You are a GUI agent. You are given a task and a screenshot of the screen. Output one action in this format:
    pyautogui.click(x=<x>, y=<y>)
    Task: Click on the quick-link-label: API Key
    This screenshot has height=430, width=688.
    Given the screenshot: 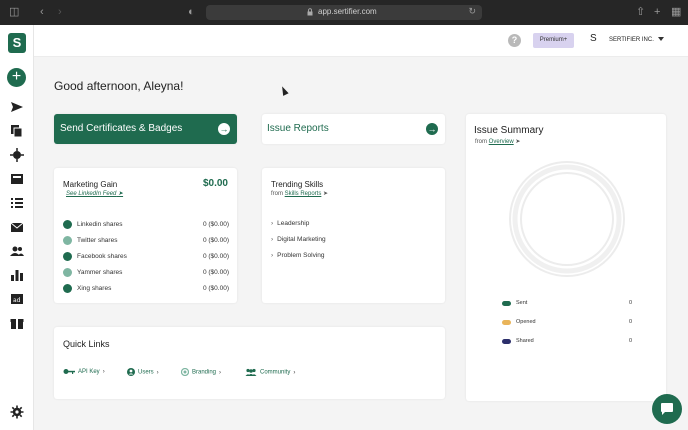 What is the action you would take?
    pyautogui.click(x=89, y=372)
    